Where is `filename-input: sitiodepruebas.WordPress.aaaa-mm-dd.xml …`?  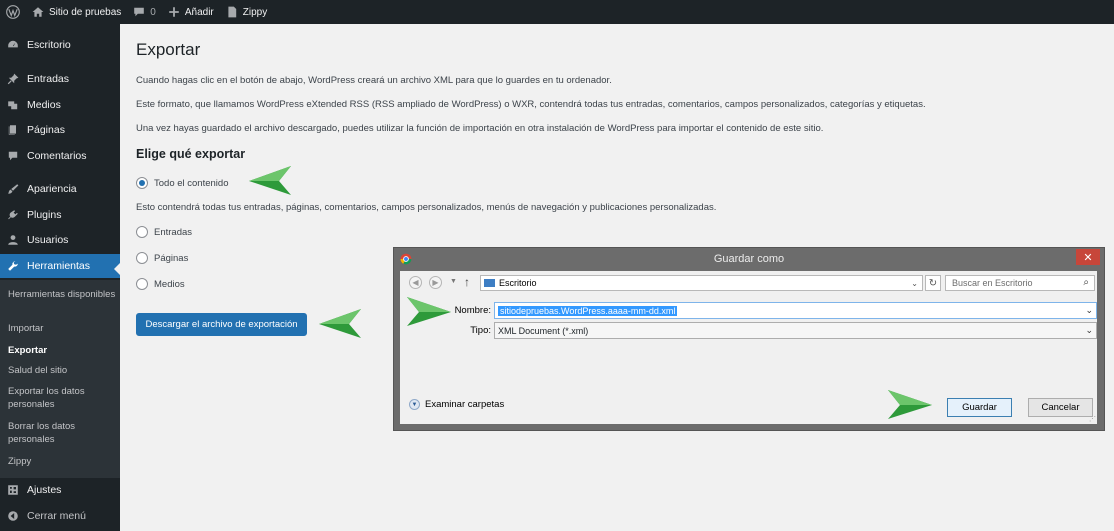
filename-input: sitiodepruebas.WordPress.aaaa-mm-dd.xml … is located at coordinates (795, 310).